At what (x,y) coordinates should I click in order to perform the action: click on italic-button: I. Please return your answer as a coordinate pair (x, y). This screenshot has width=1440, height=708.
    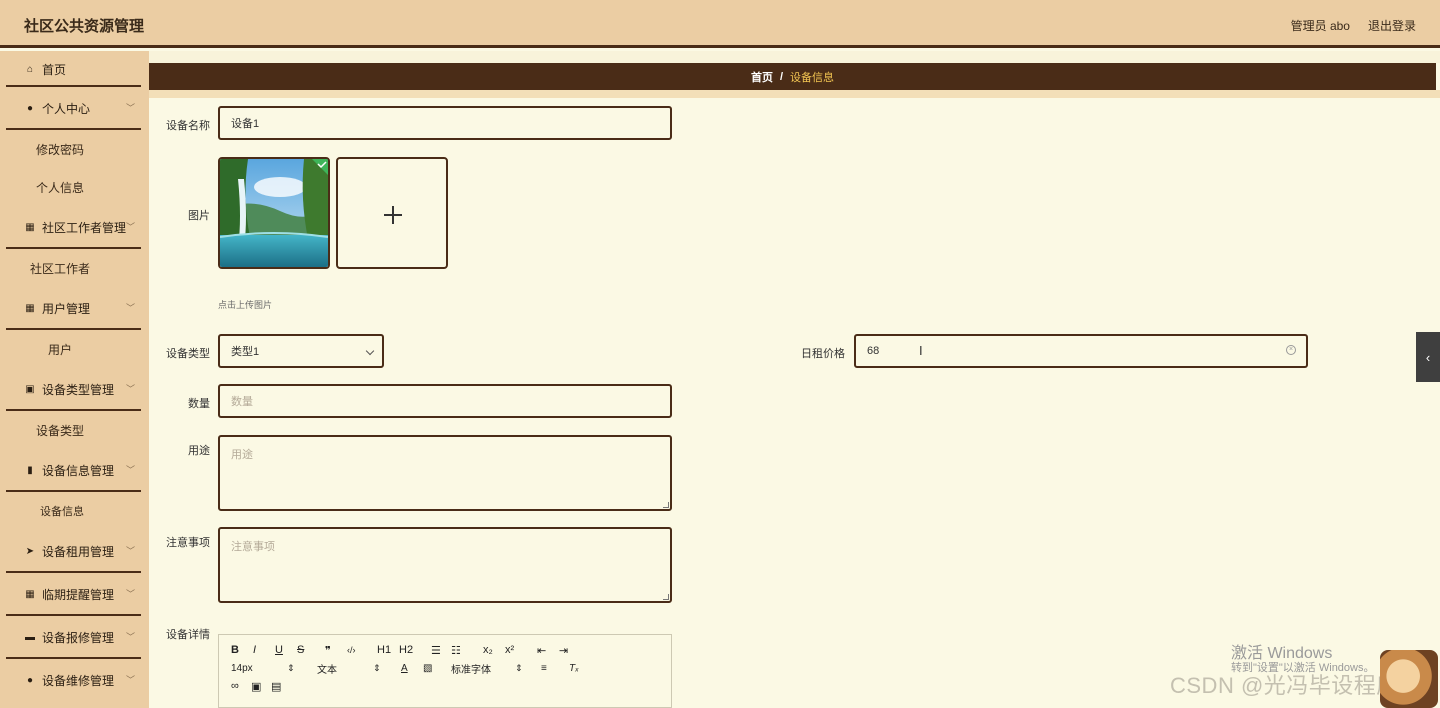
    Looking at the image, I should click on (264, 650).